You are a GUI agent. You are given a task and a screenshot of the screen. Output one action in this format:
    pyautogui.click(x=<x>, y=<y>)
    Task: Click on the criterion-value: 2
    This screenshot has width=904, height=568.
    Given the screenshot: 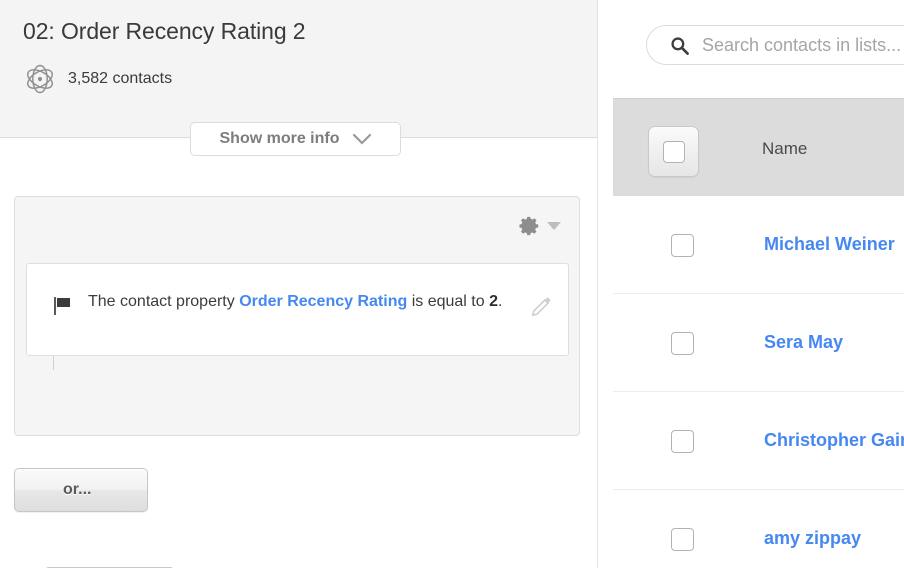 What is the action you would take?
    pyautogui.click(x=493, y=301)
    